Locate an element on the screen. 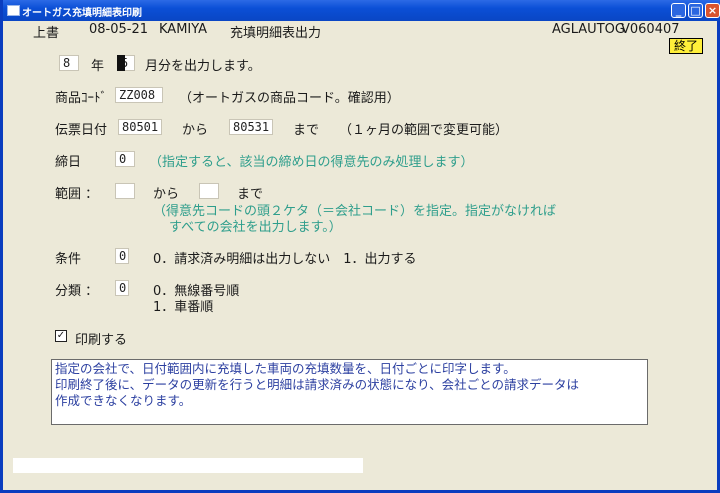 This screenshot has width=720, height=493. close-icon: × is located at coordinates (712, 10).